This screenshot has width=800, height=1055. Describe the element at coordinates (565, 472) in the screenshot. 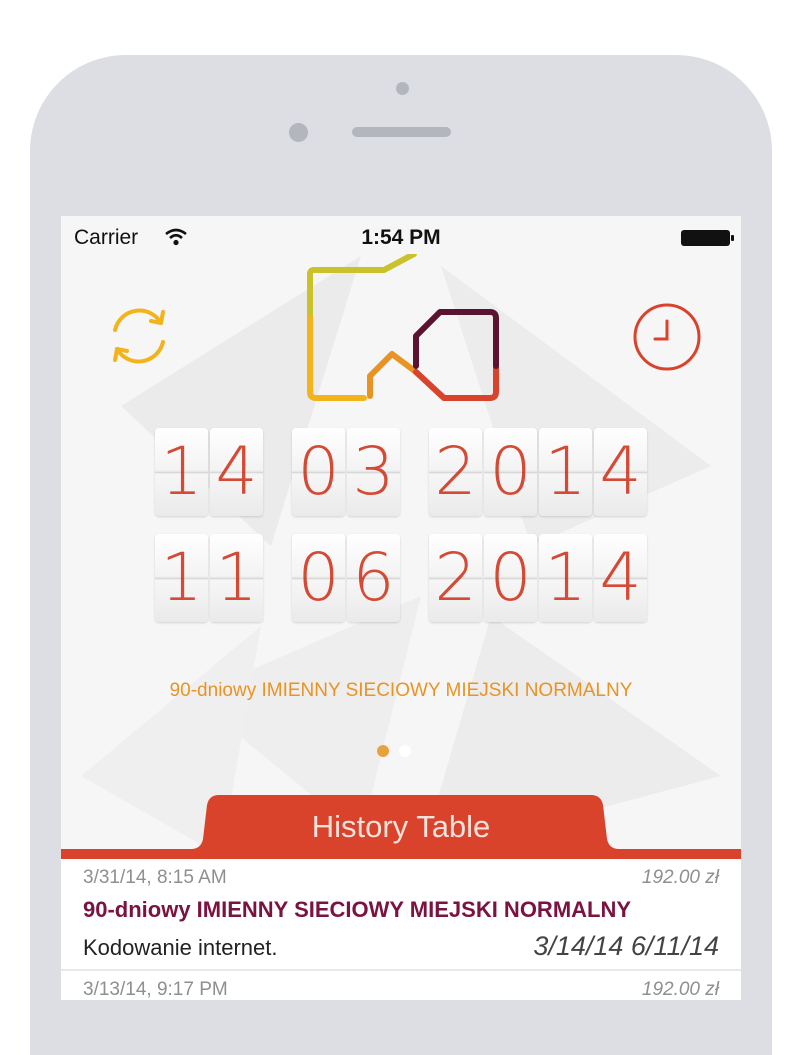

I see `start-year-digit-3: 1` at that location.